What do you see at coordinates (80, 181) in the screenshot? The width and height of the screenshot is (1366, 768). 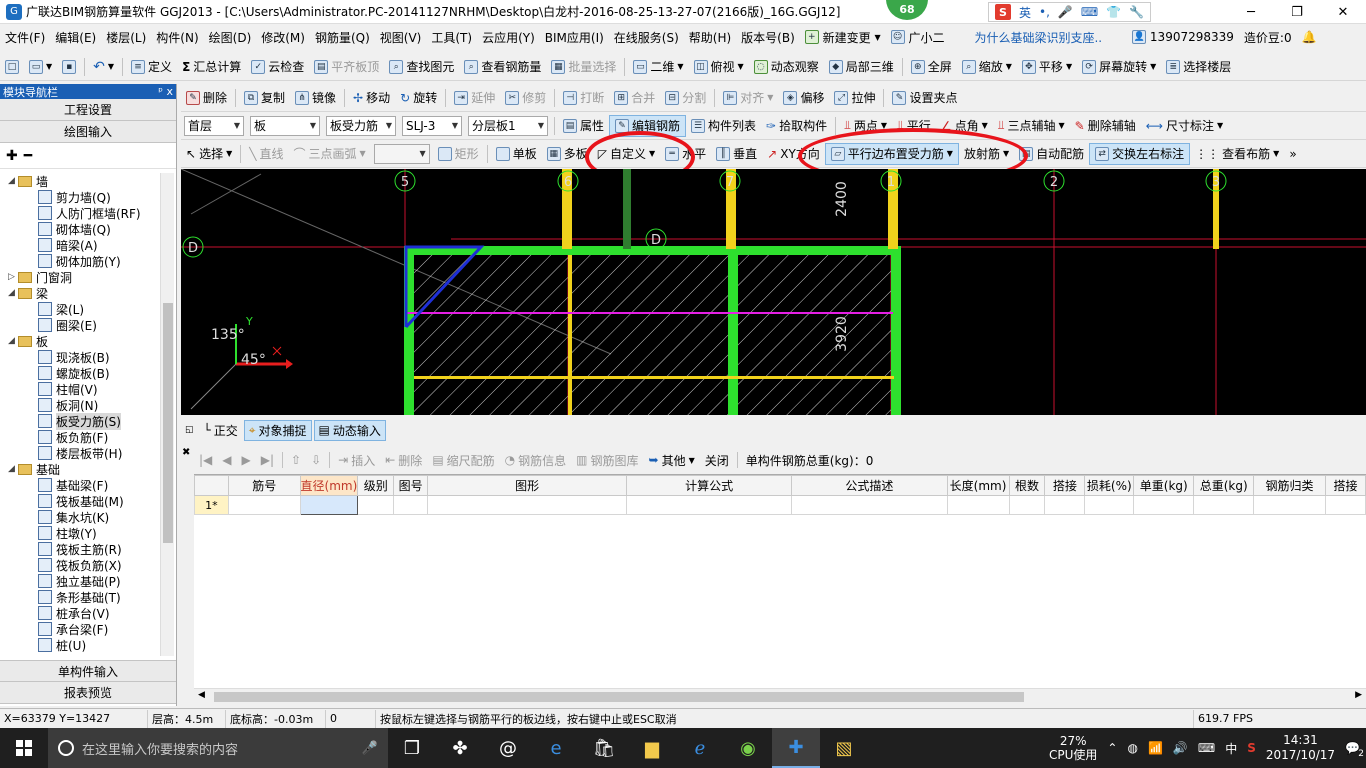 I see `tree-group: ◢ 墙` at bounding box center [80, 181].